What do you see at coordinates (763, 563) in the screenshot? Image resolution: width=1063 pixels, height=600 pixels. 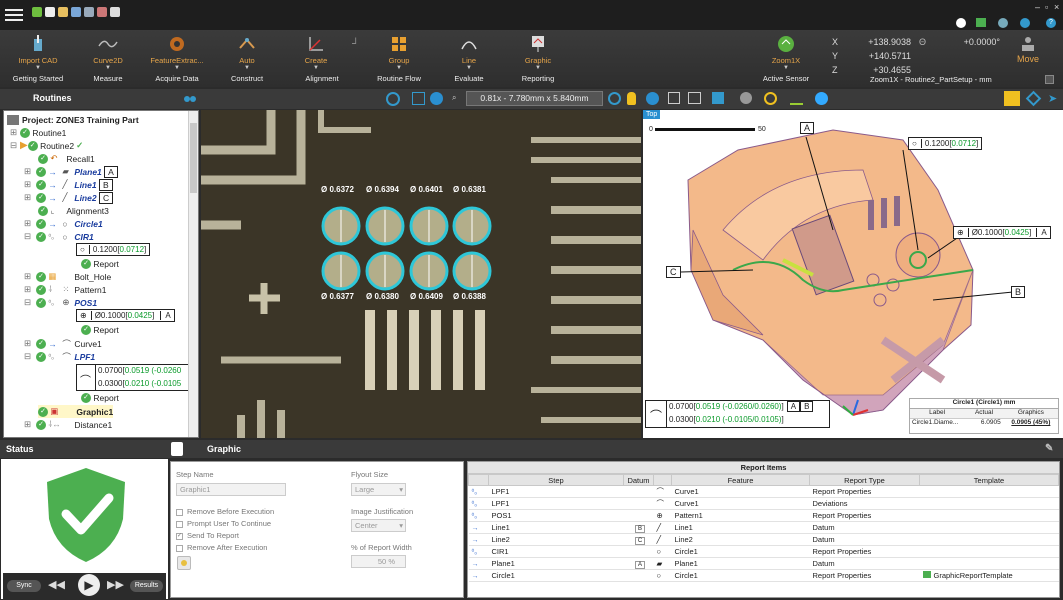 I see `report-row: → Plane1 A ▰ Plane1 Datum` at bounding box center [763, 563].